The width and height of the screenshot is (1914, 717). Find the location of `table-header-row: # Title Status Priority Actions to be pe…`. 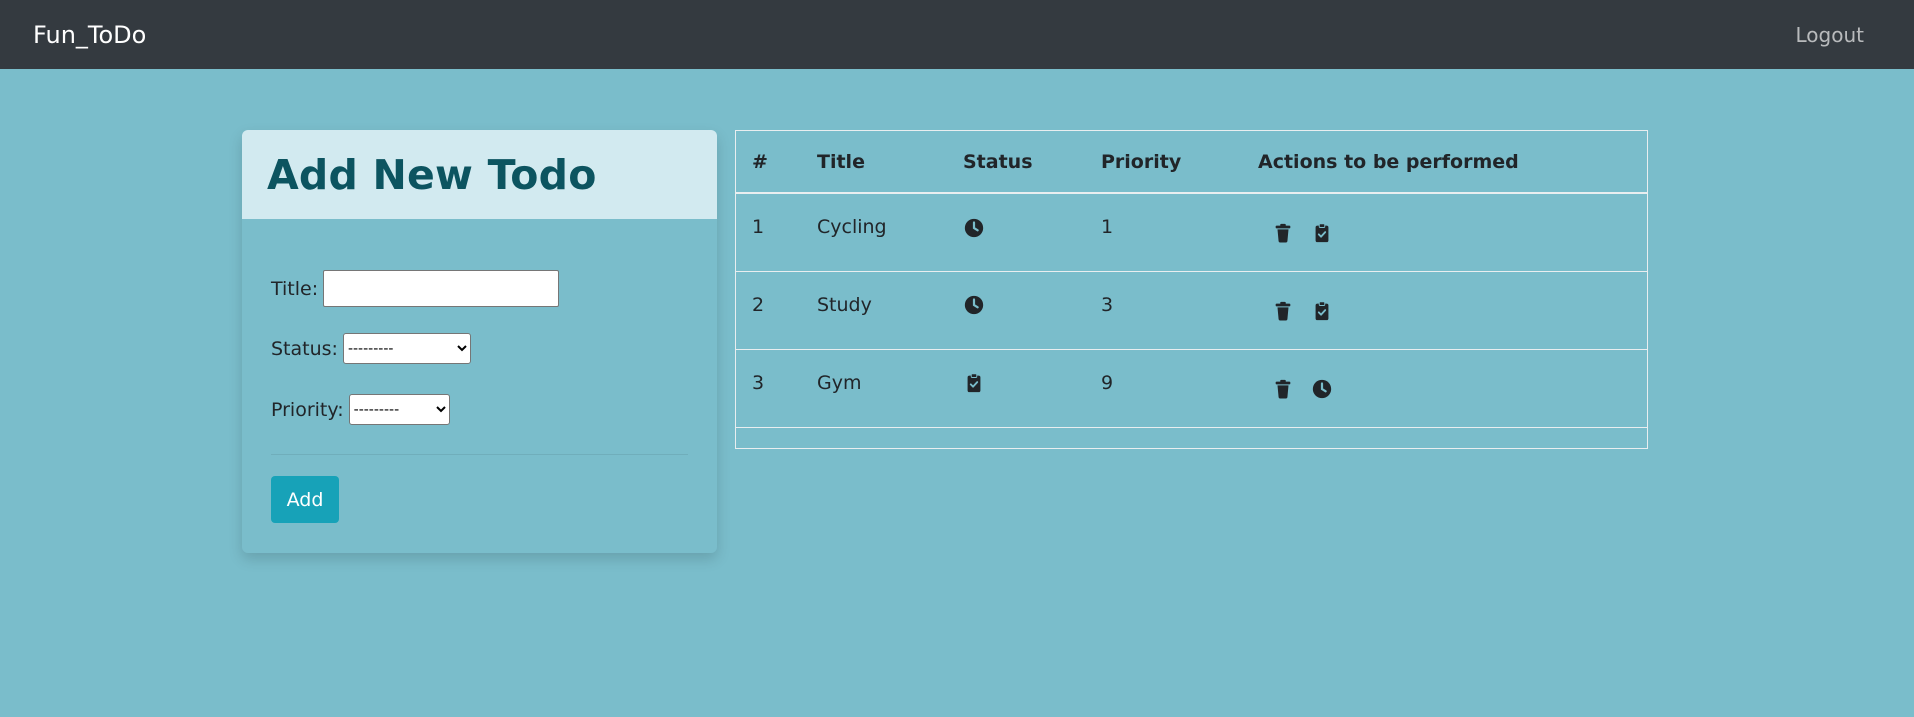

table-header-row: # Title Status Priority Actions to be pe… is located at coordinates (1191, 162).